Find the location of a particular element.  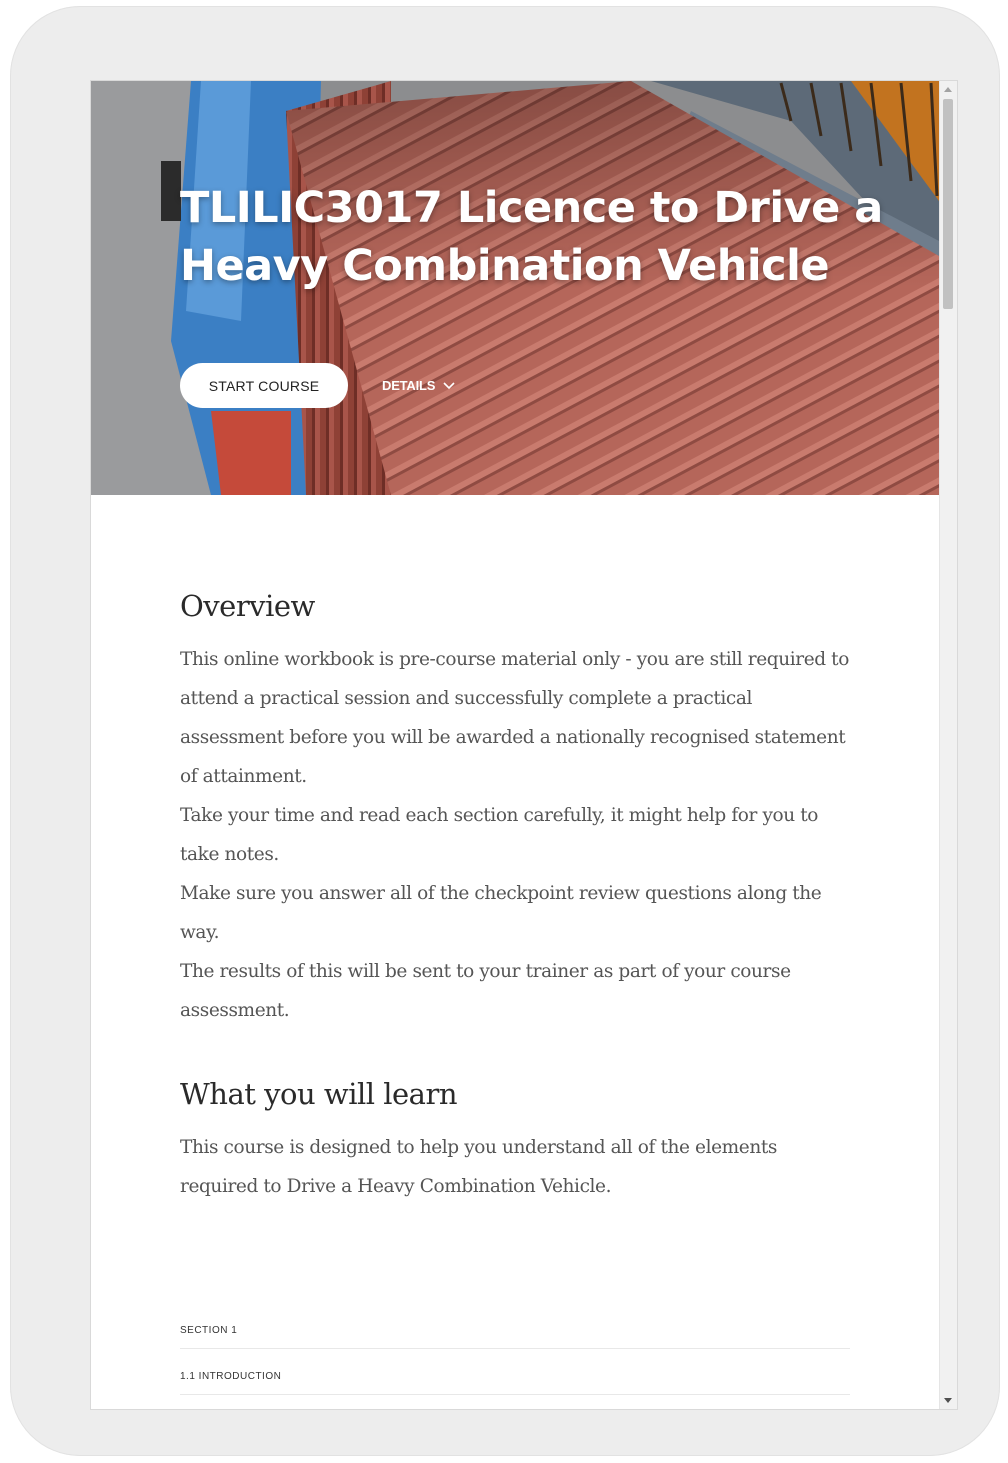

section-header: SECTION 1 is located at coordinates (515, 1325).